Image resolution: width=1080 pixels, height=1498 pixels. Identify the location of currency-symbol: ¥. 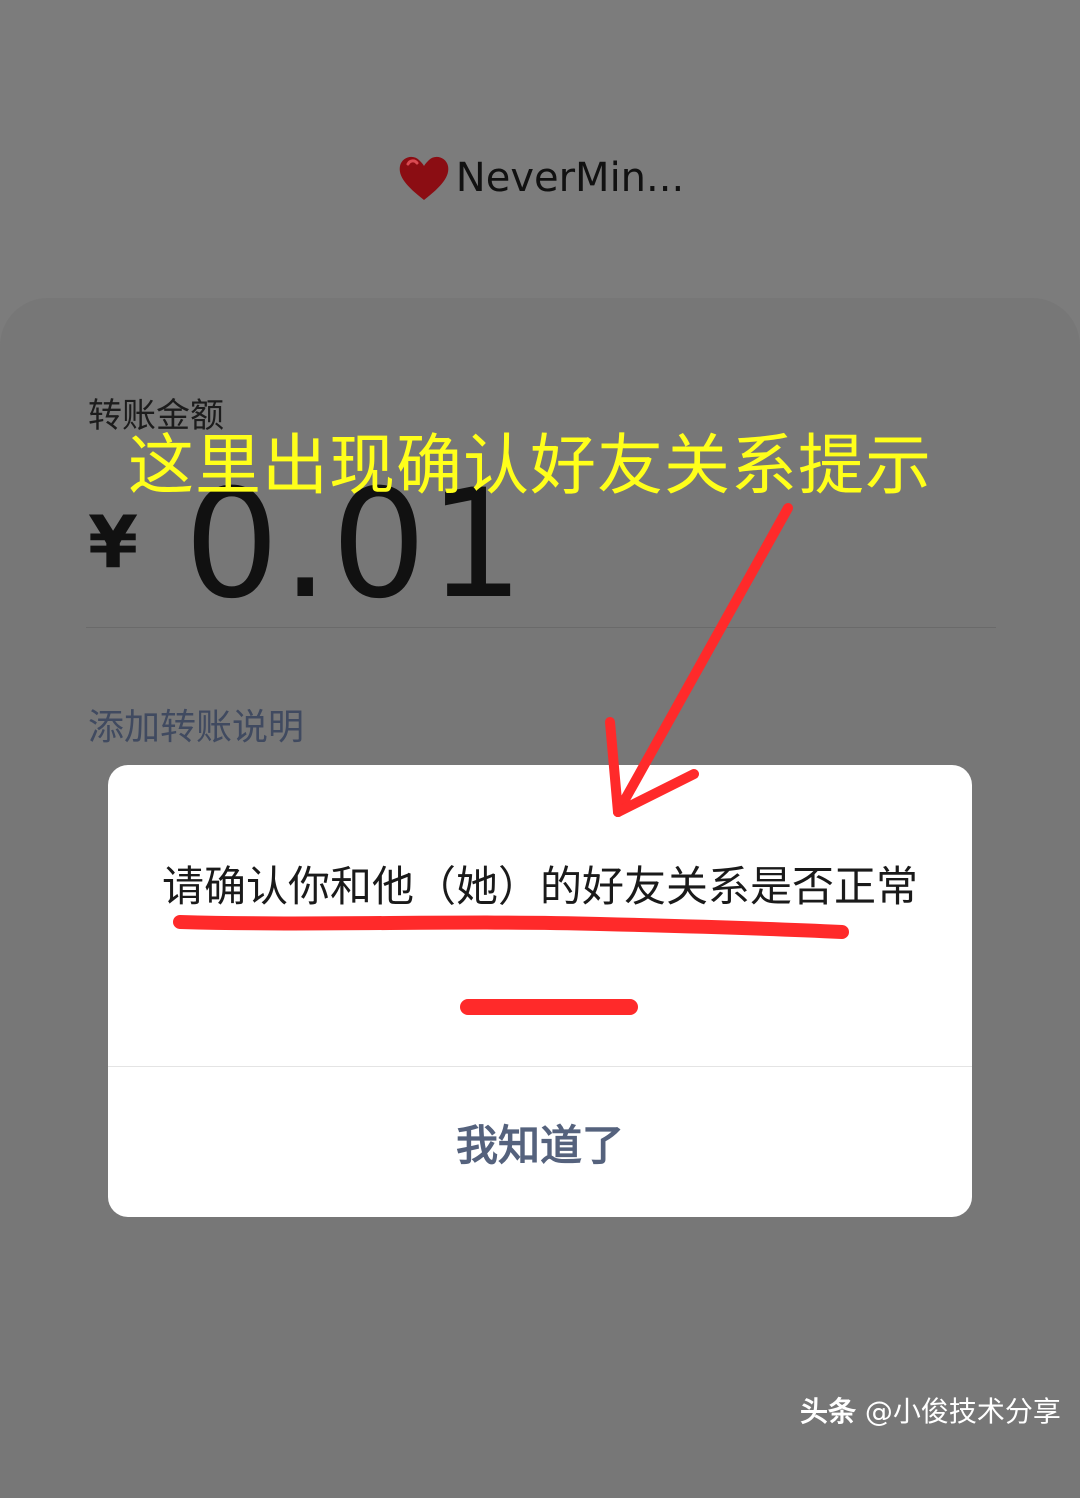
(113, 542).